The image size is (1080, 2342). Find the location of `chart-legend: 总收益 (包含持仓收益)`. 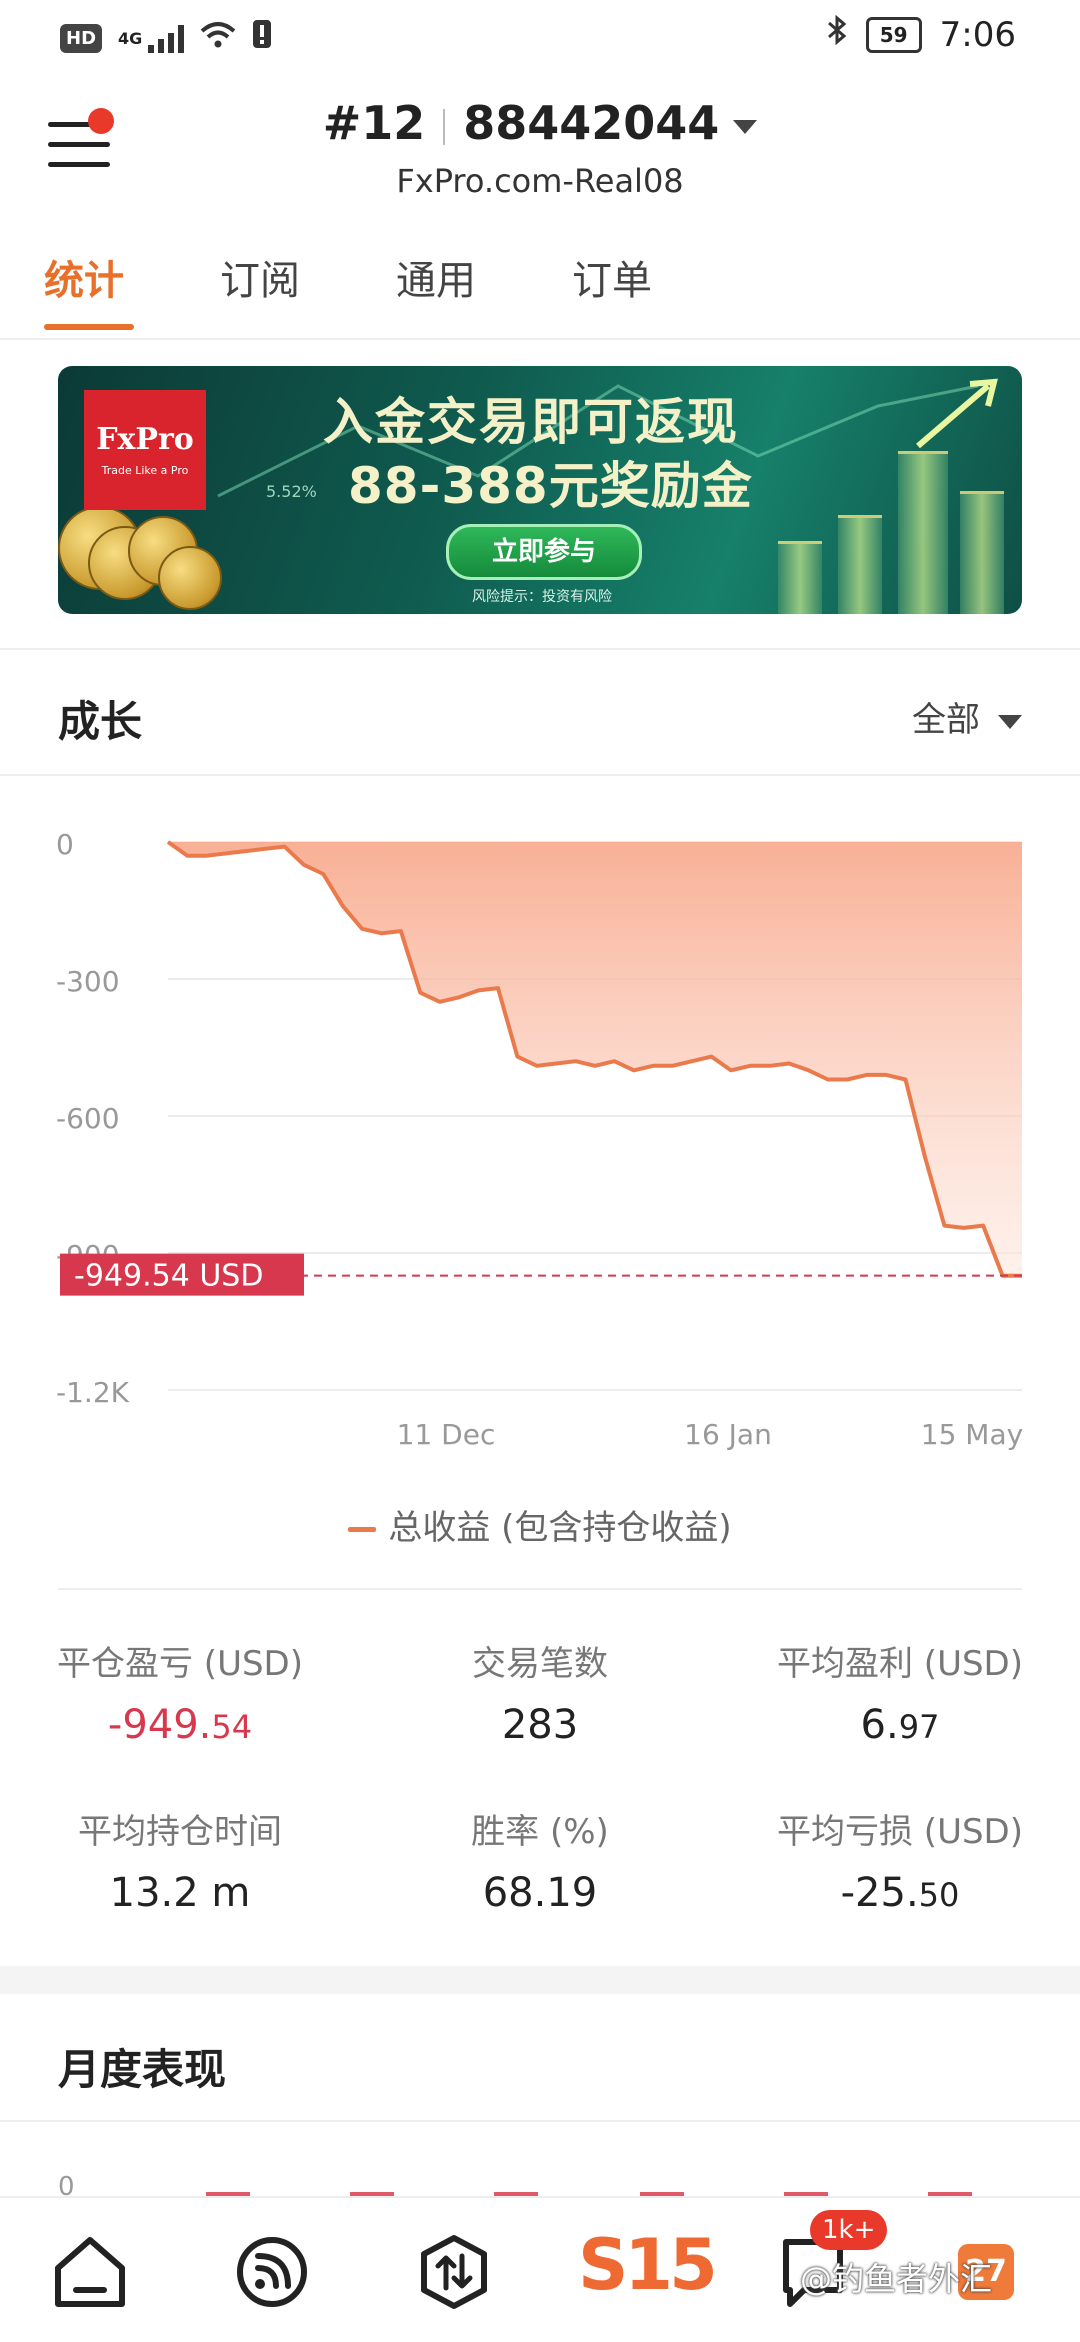

chart-legend: 总收益 (包含持仓收益) is located at coordinates (540, 1524).